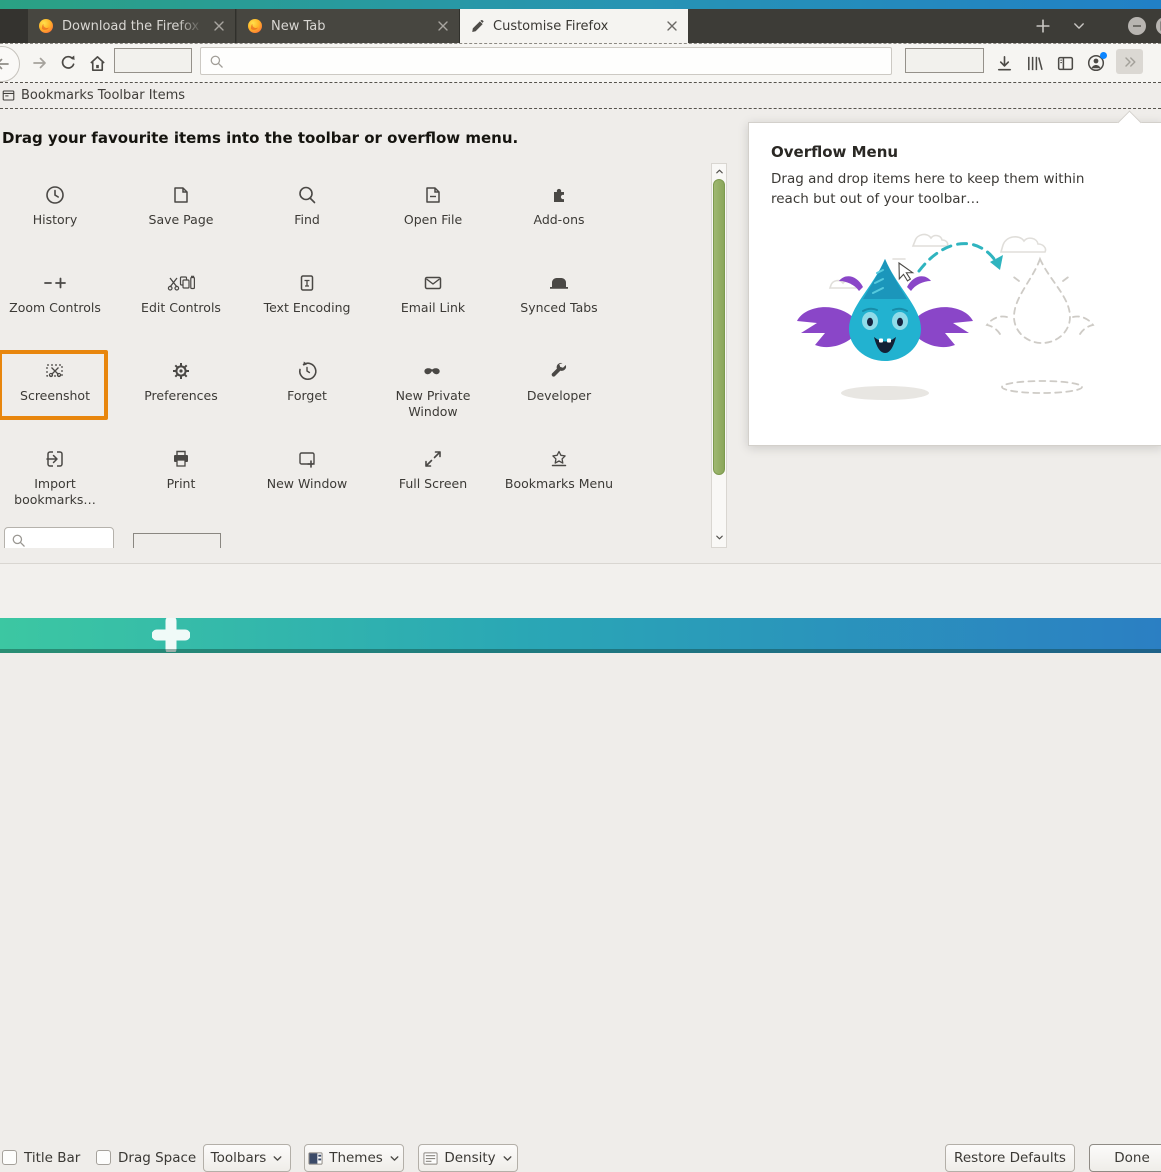 The height and width of the screenshot is (1172, 1161). Describe the element at coordinates (55, 283) in the screenshot. I see `zoom-controls-icon` at that location.